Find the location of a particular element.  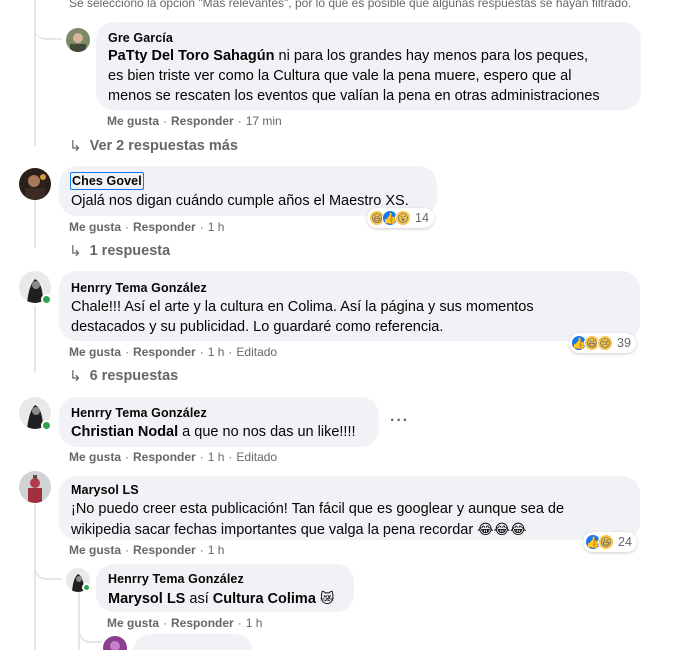

view-replies-link: ↳ 1 respuesta is located at coordinates (119, 251).